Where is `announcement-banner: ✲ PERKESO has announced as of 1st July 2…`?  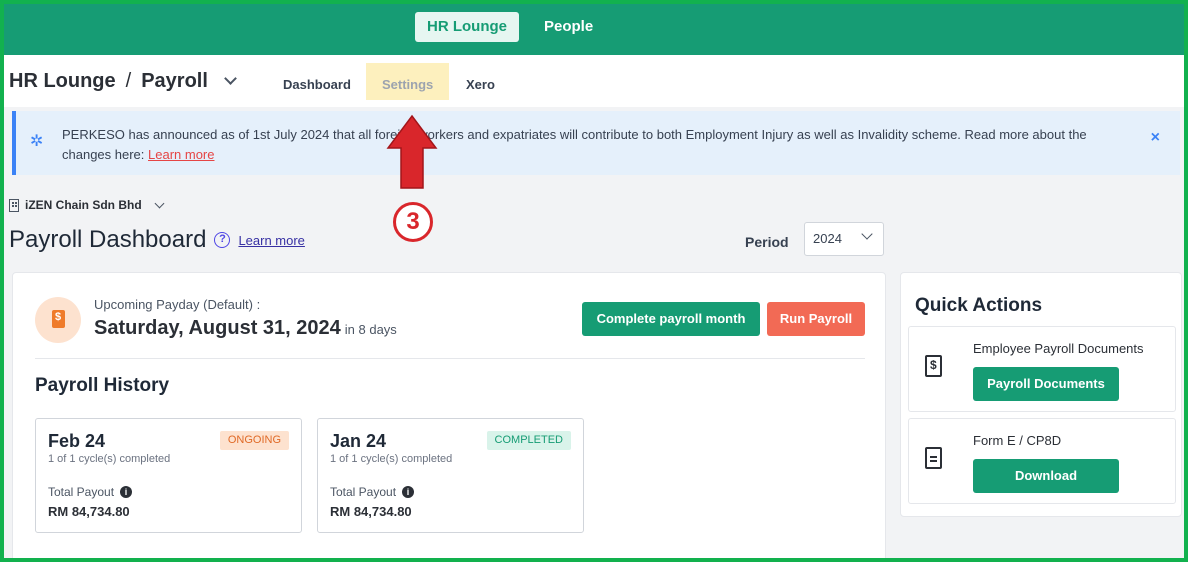 announcement-banner: ✲ PERKESO has announced as of 1st July 2… is located at coordinates (596, 143).